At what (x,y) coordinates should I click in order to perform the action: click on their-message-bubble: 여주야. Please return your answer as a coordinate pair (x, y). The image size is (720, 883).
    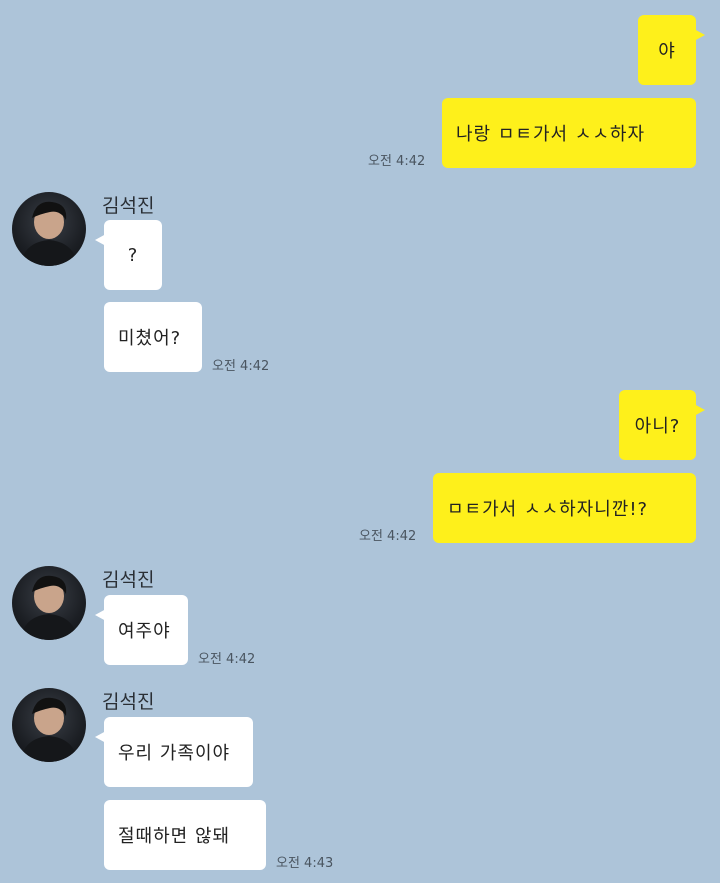
    Looking at the image, I should click on (141, 630).